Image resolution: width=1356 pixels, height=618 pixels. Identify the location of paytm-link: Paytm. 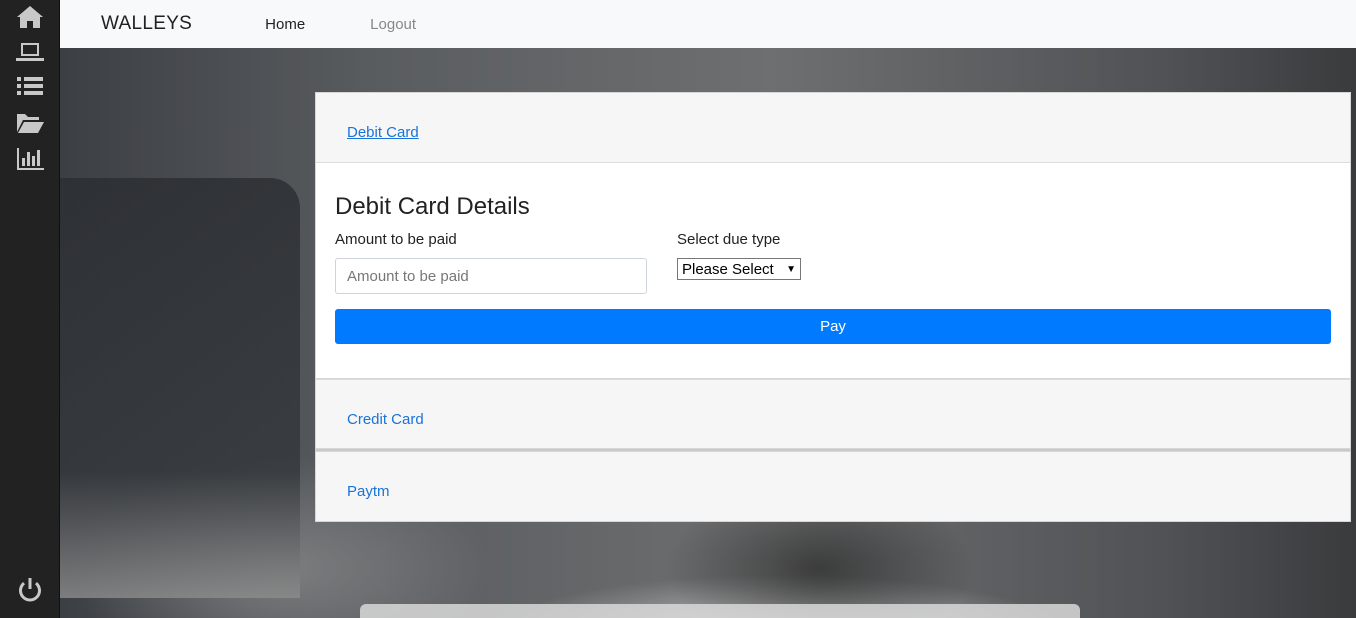
(368, 491).